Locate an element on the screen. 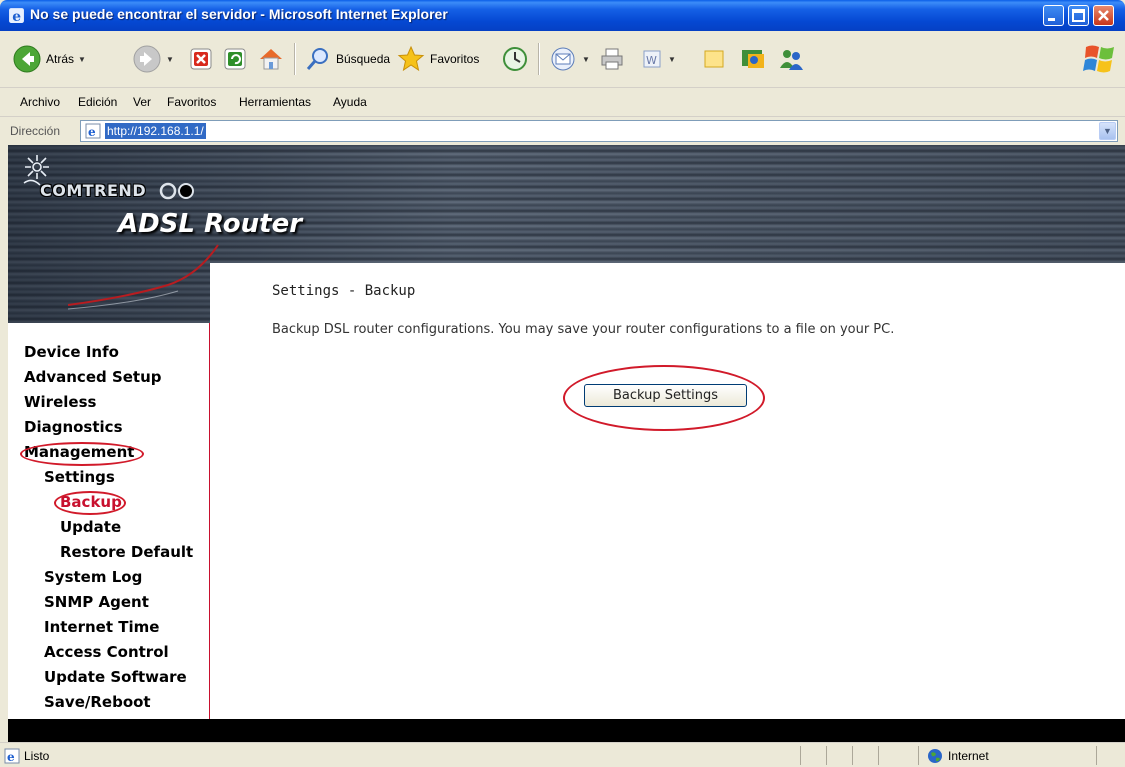 The height and width of the screenshot is (767, 1125). svg-text: W is located at coordinates (651, 60).